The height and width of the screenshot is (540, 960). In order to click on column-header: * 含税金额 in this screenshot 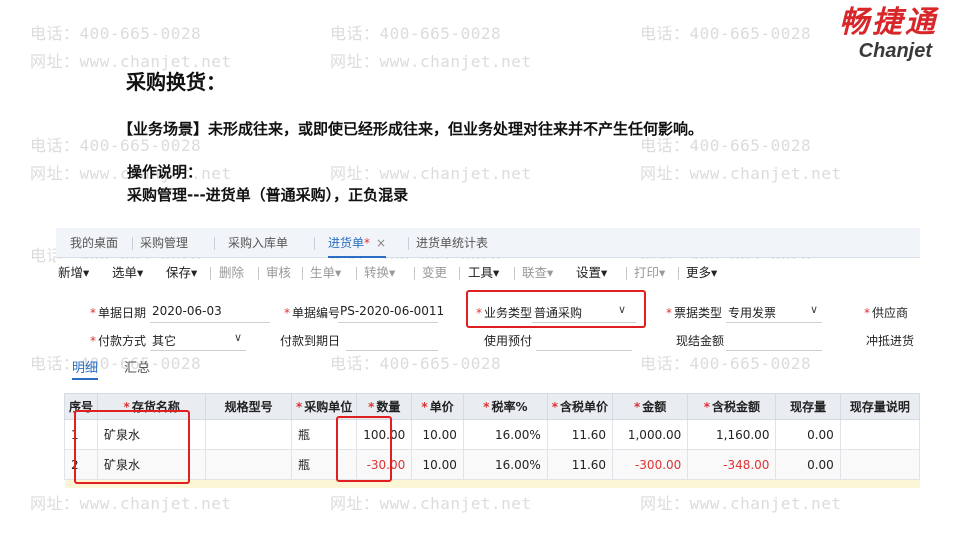, I will do `click(732, 406)`.